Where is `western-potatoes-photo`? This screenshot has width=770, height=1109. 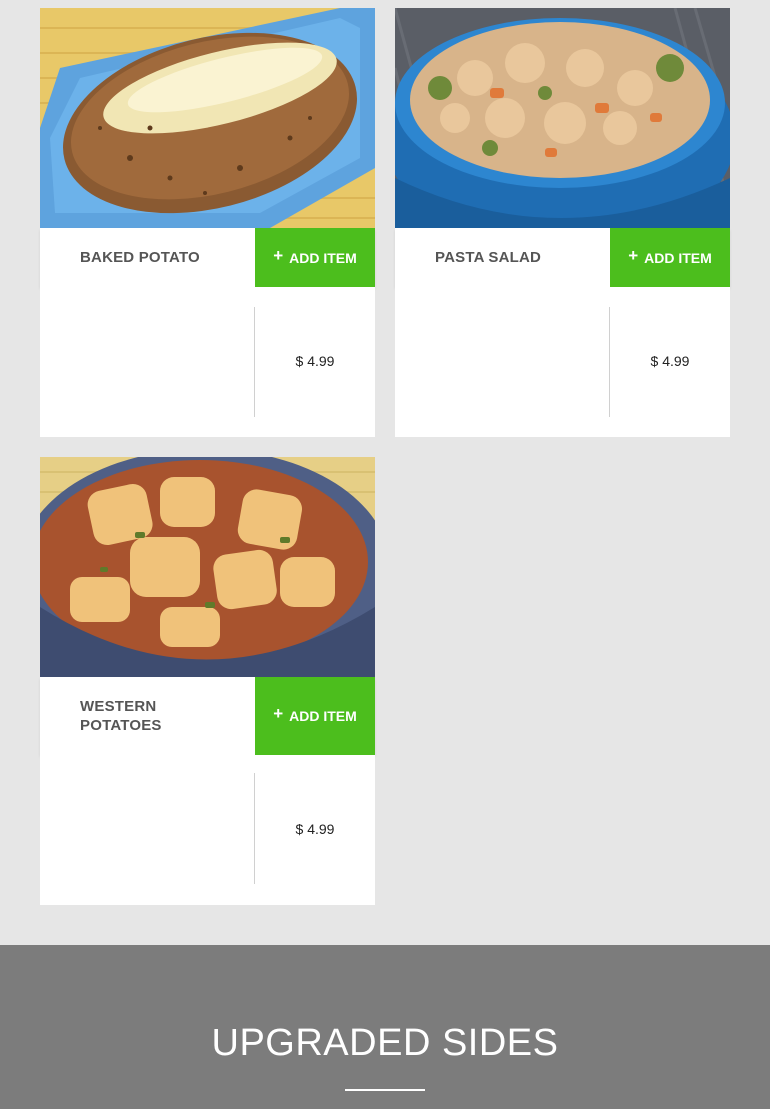 western-potatoes-photo is located at coordinates (207, 567).